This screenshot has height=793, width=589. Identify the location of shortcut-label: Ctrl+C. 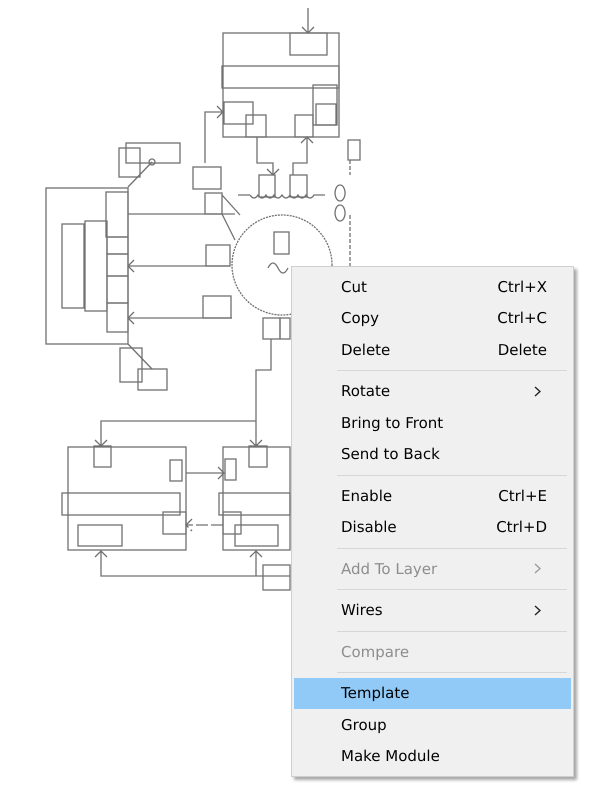
(522, 318).